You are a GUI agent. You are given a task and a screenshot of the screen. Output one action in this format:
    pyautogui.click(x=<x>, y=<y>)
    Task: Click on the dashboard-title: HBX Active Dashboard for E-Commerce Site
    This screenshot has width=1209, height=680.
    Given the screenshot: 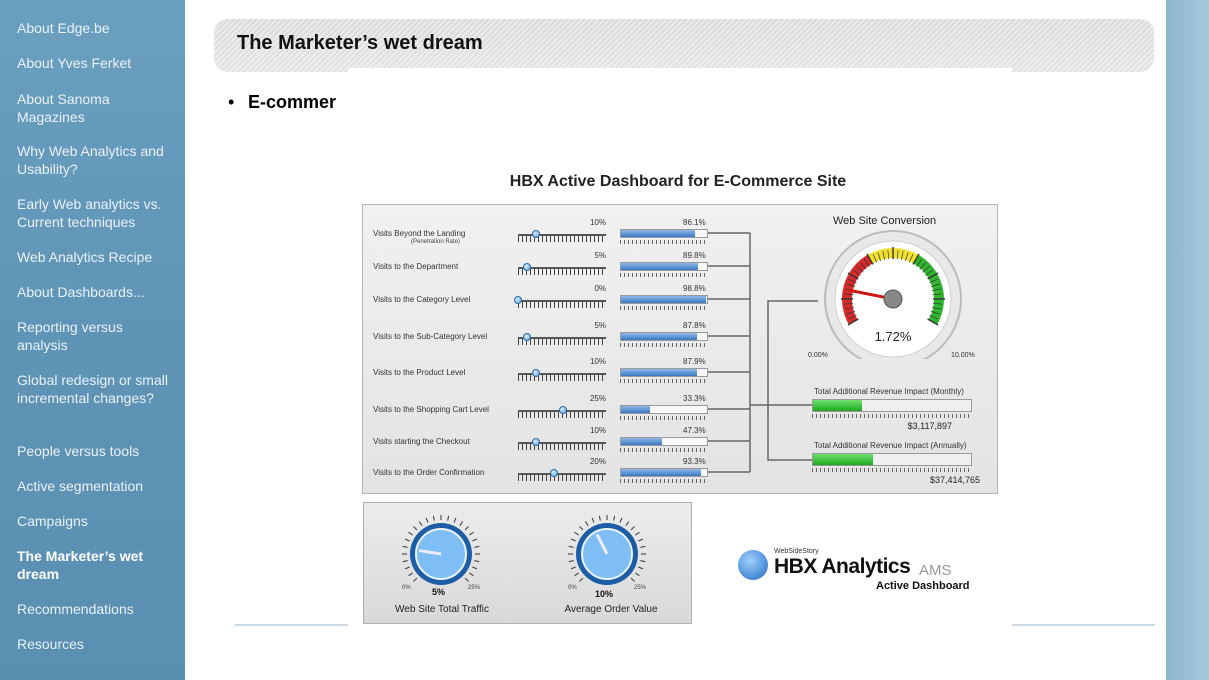 What is the action you would take?
    pyautogui.click(x=678, y=181)
    